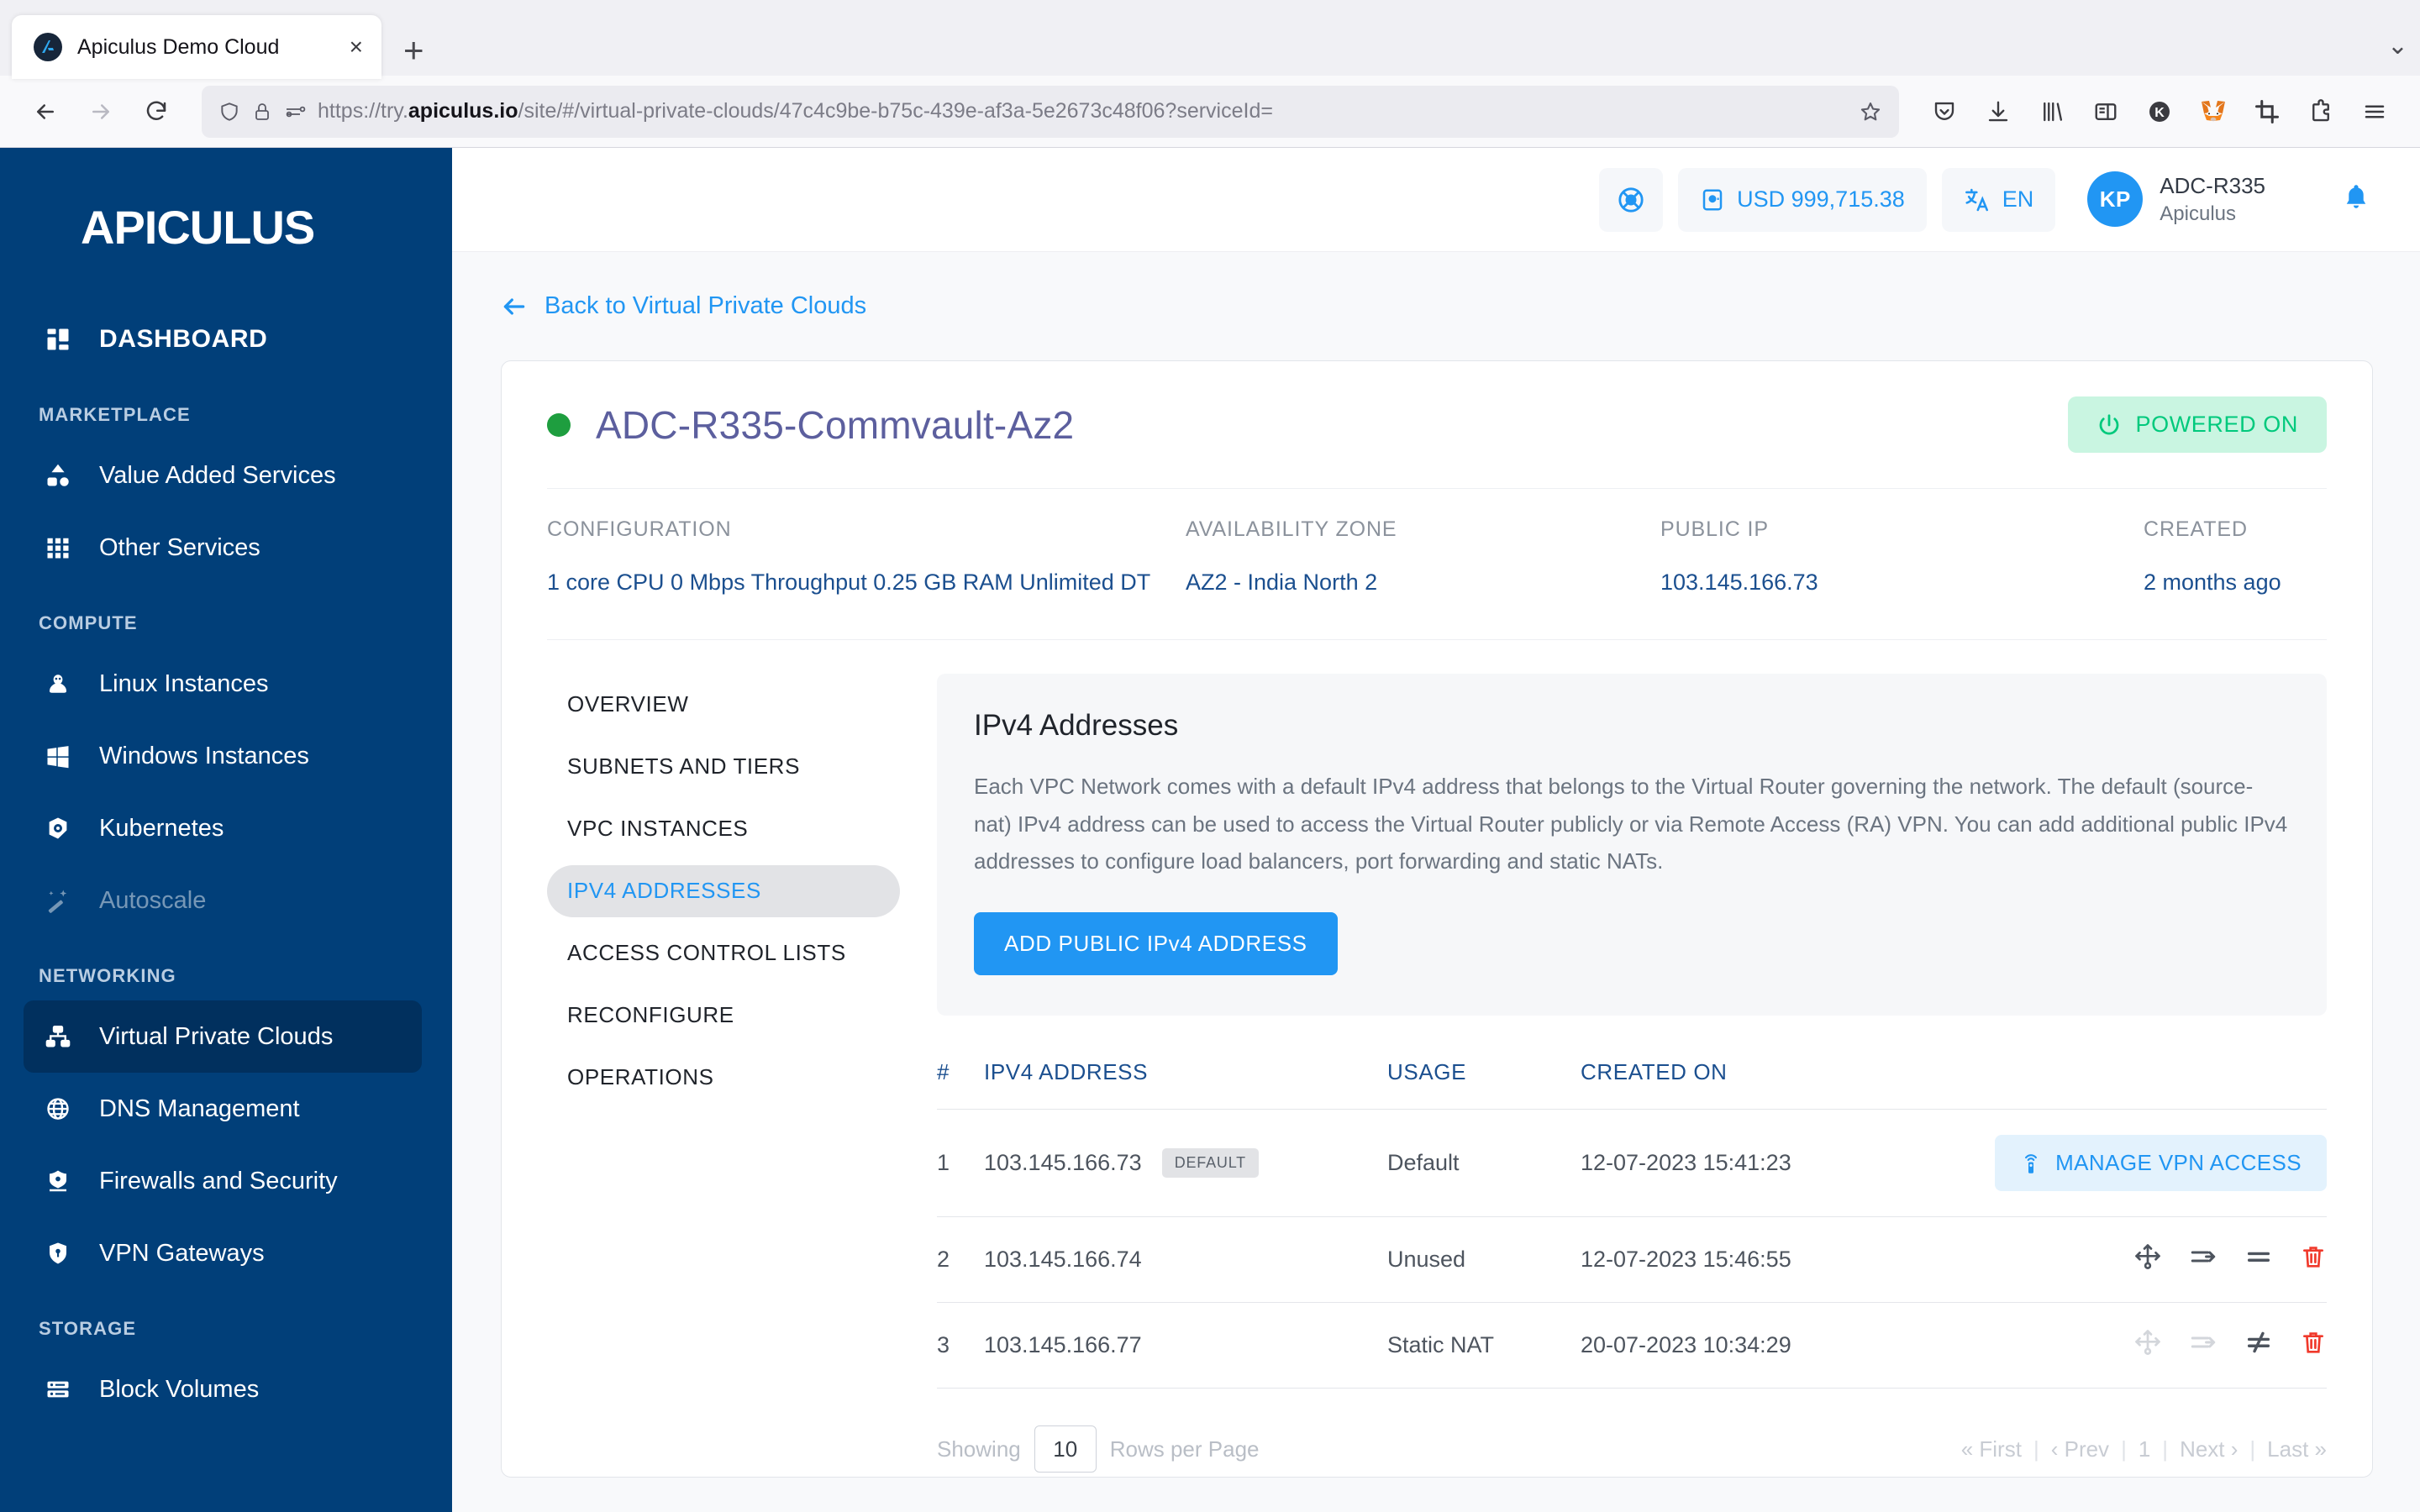 This screenshot has height=1512, width=2420. What do you see at coordinates (229, 112) in the screenshot?
I see `shield-tracking-icon` at bounding box center [229, 112].